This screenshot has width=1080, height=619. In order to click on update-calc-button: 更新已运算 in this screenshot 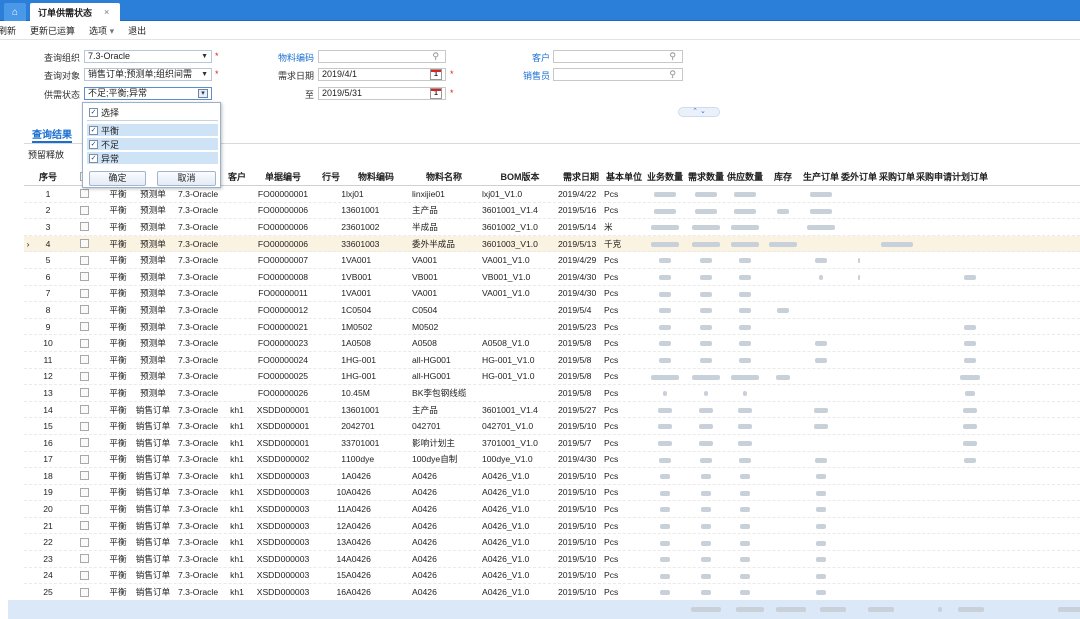, I will do `click(52, 30)`.